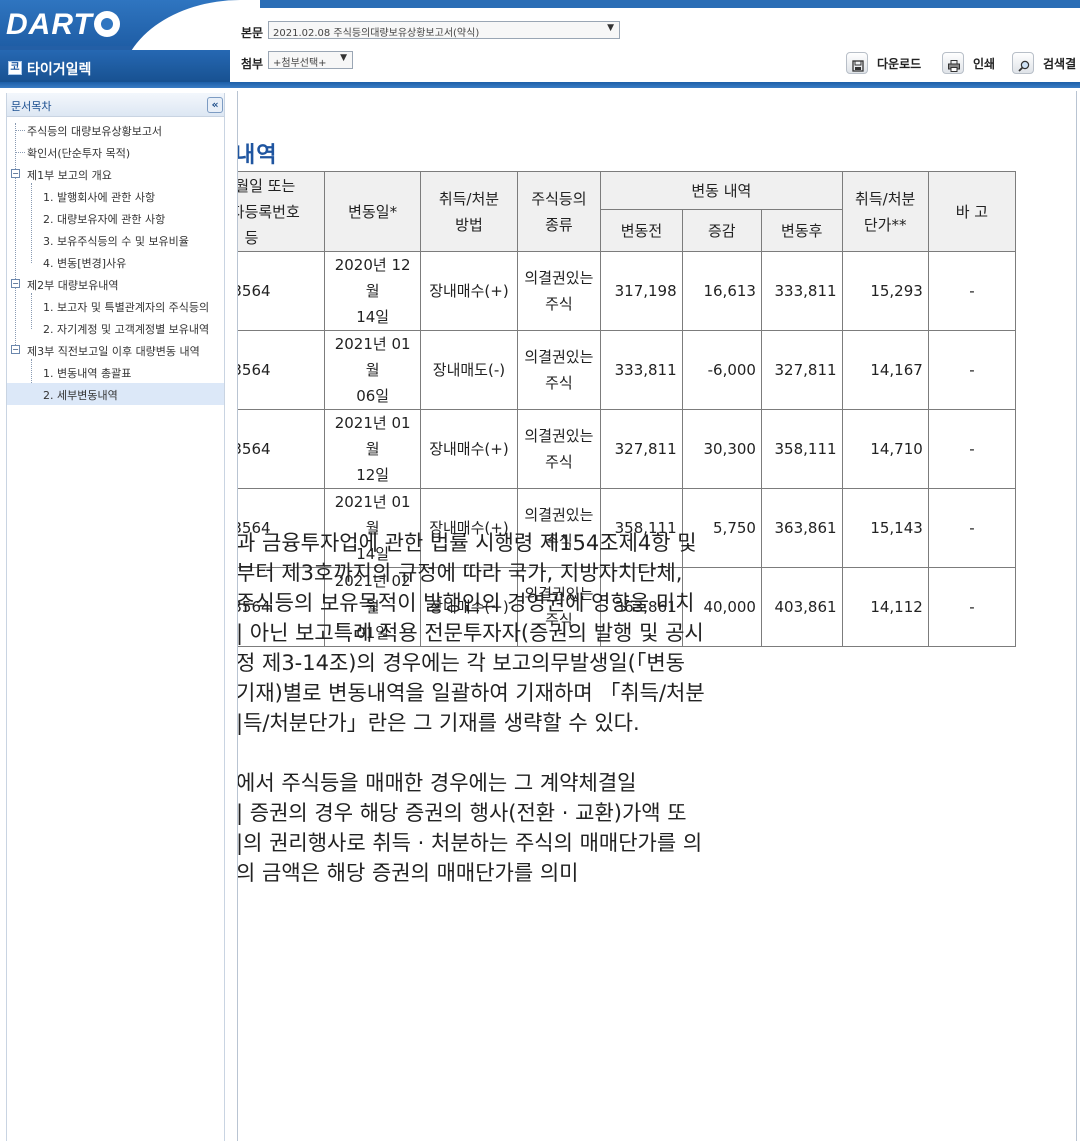 This screenshot has height=1141, width=1080. I want to click on toc-item-change-summary: 1. 변동내역 총괄표, so click(115, 372).